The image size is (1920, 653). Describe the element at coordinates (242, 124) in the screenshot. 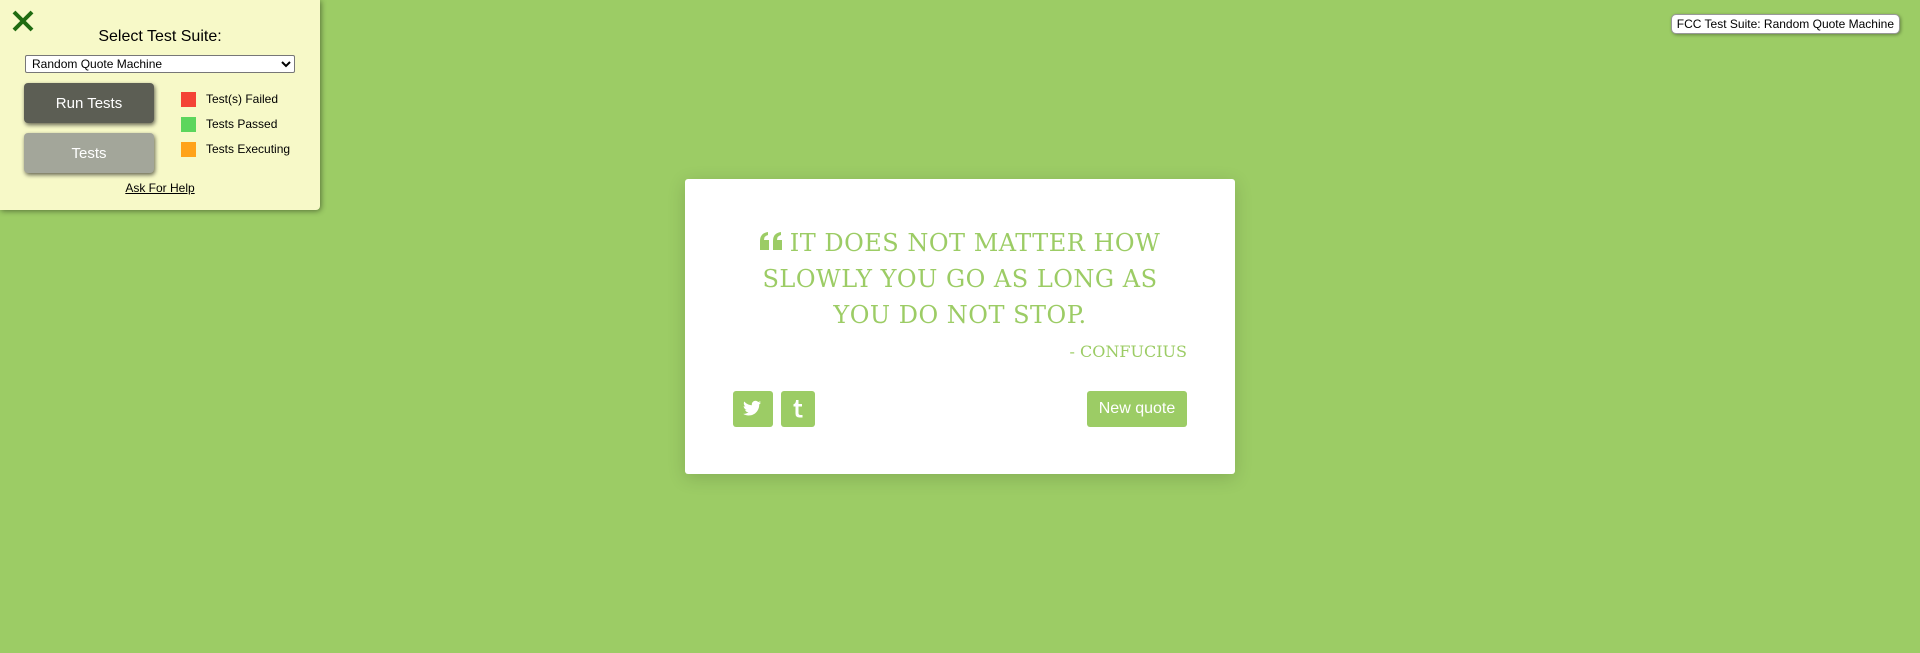

I see `legend-passed-label: Tests Passed` at that location.